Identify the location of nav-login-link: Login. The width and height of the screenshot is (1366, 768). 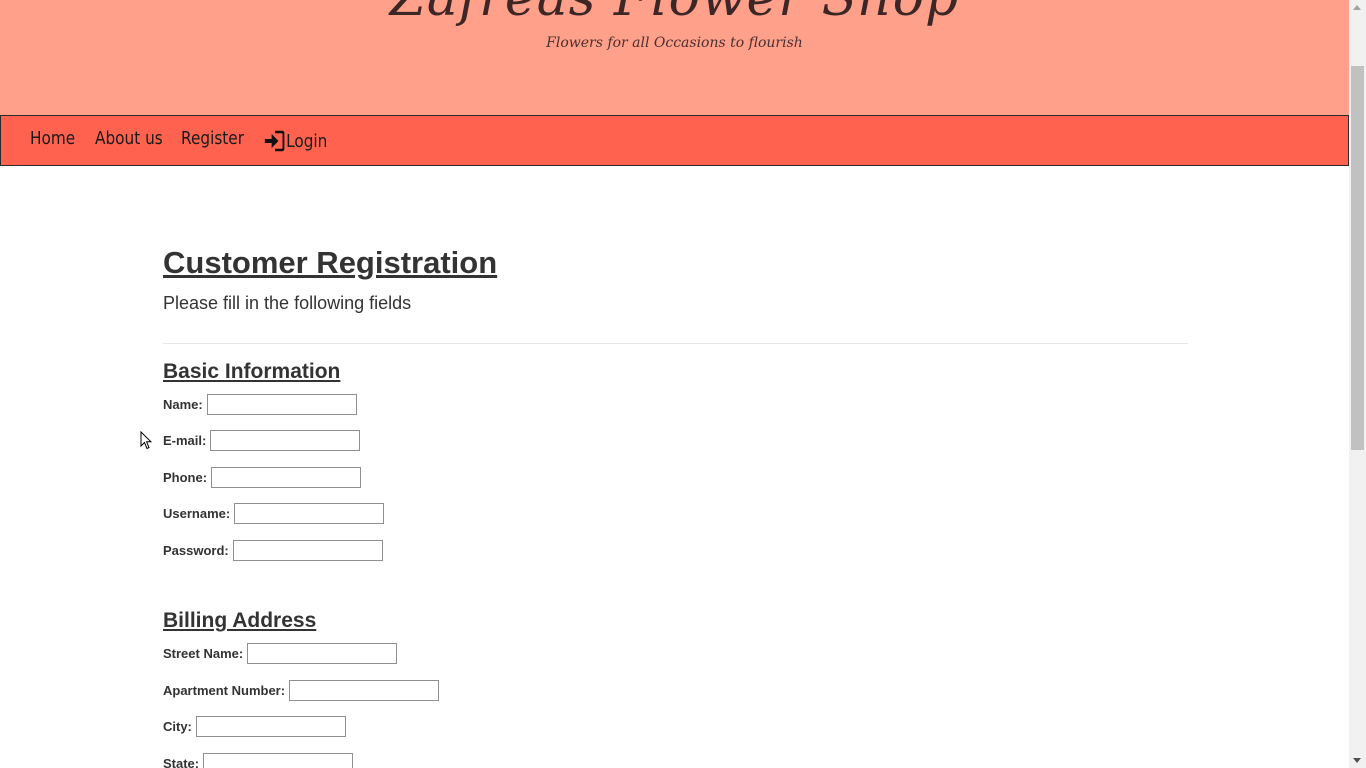
(295, 141).